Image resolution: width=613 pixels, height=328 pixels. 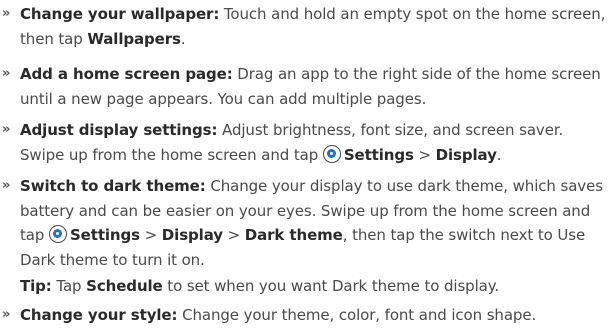 What do you see at coordinates (113, 186) in the screenshot?
I see `item-heading: Switch to dark theme:` at bounding box center [113, 186].